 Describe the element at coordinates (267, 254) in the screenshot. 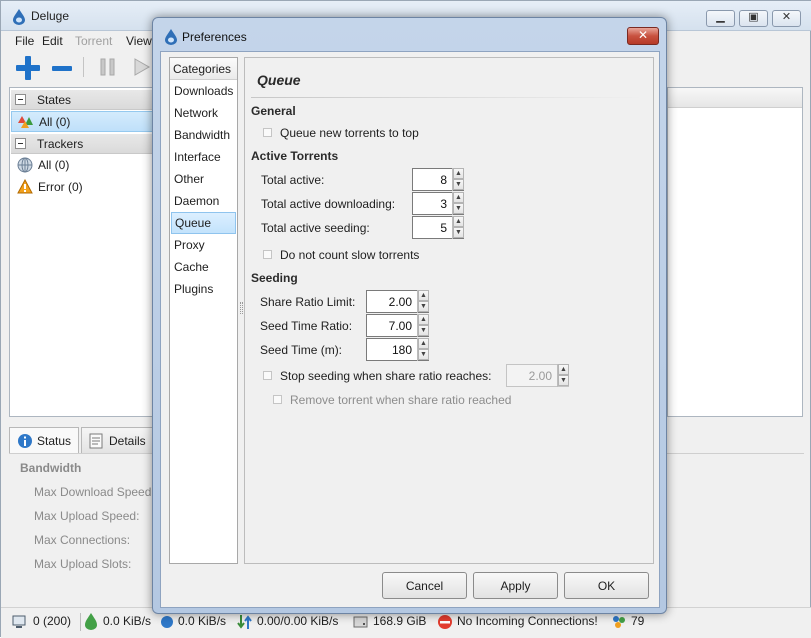

I see `slow-torrents-checkbox` at that location.